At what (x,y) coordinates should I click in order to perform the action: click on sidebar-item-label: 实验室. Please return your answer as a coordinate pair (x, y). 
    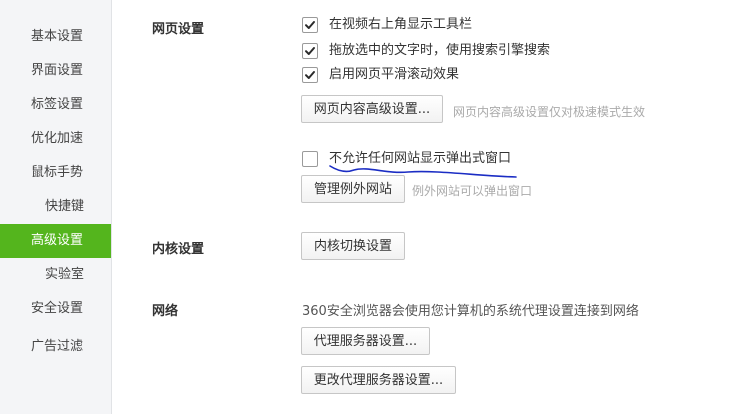
    Looking at the image, I should click on (65, 274).